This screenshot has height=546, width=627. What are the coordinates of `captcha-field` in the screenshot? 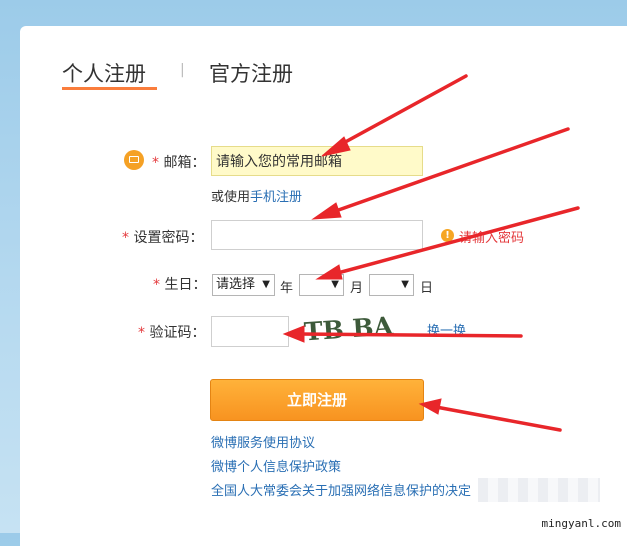 It's located at (250, 331).